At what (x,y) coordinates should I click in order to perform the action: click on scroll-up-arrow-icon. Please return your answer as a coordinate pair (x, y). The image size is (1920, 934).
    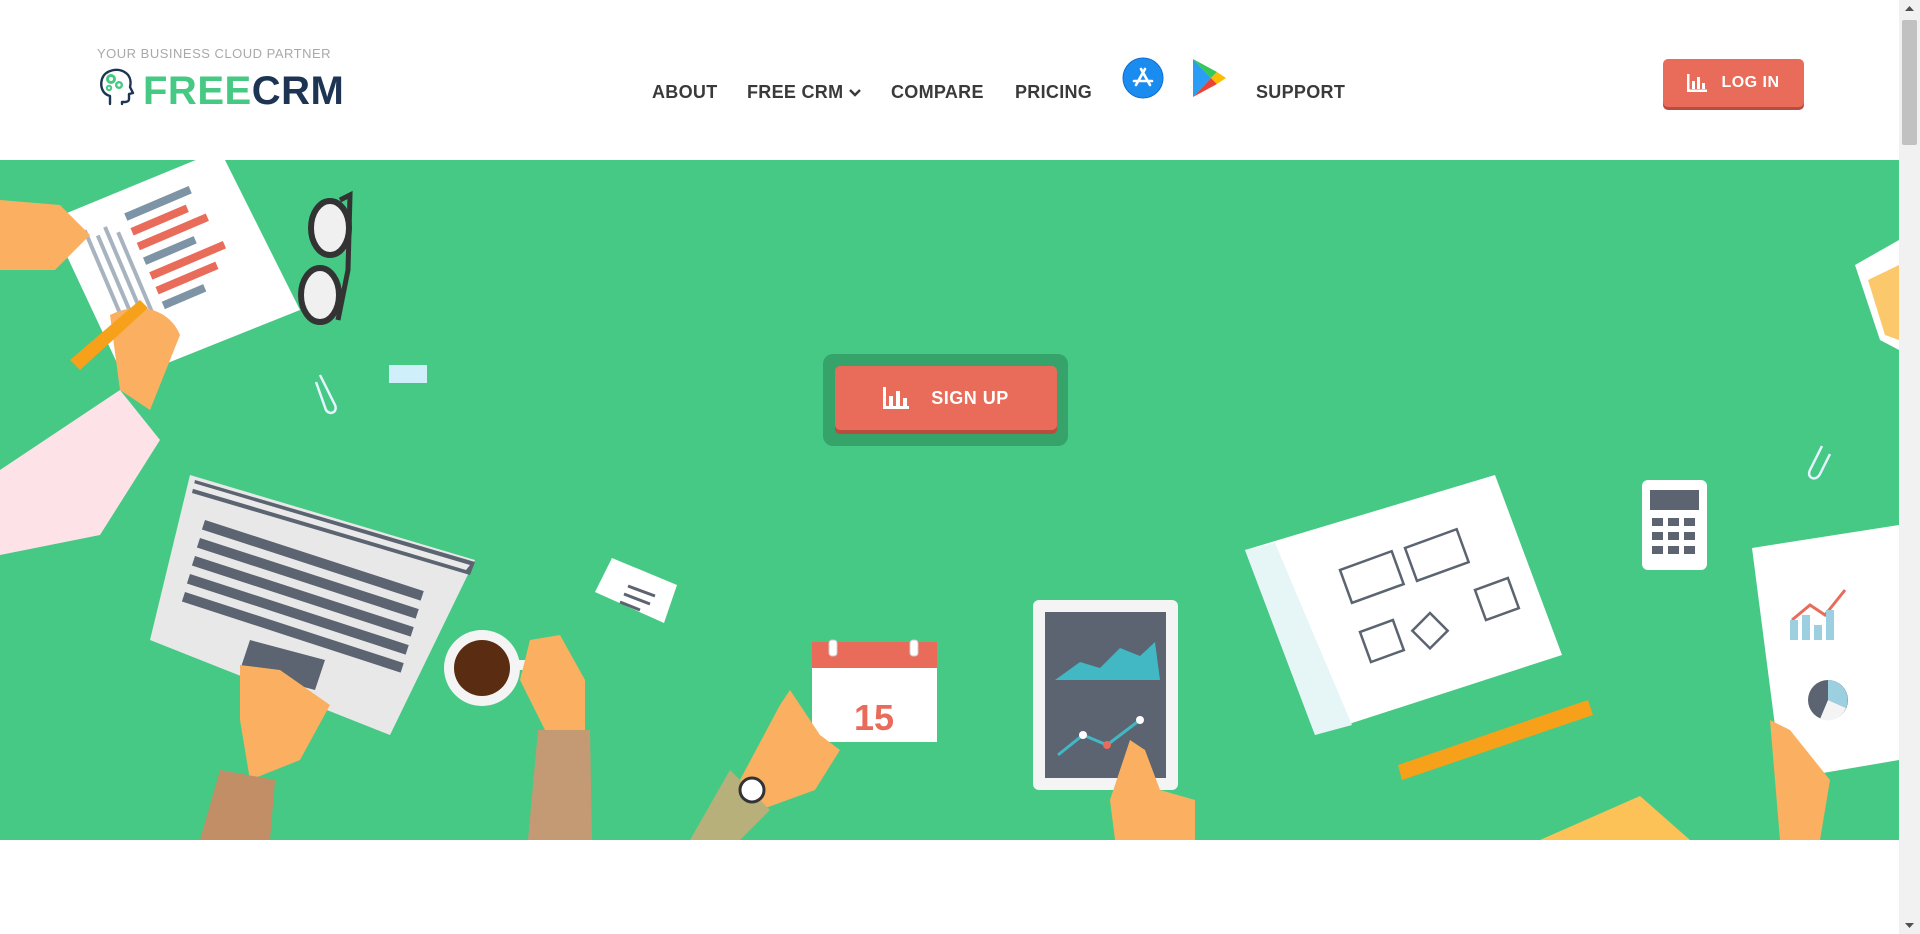
    Looking at the image, I should click on (1909, 8).